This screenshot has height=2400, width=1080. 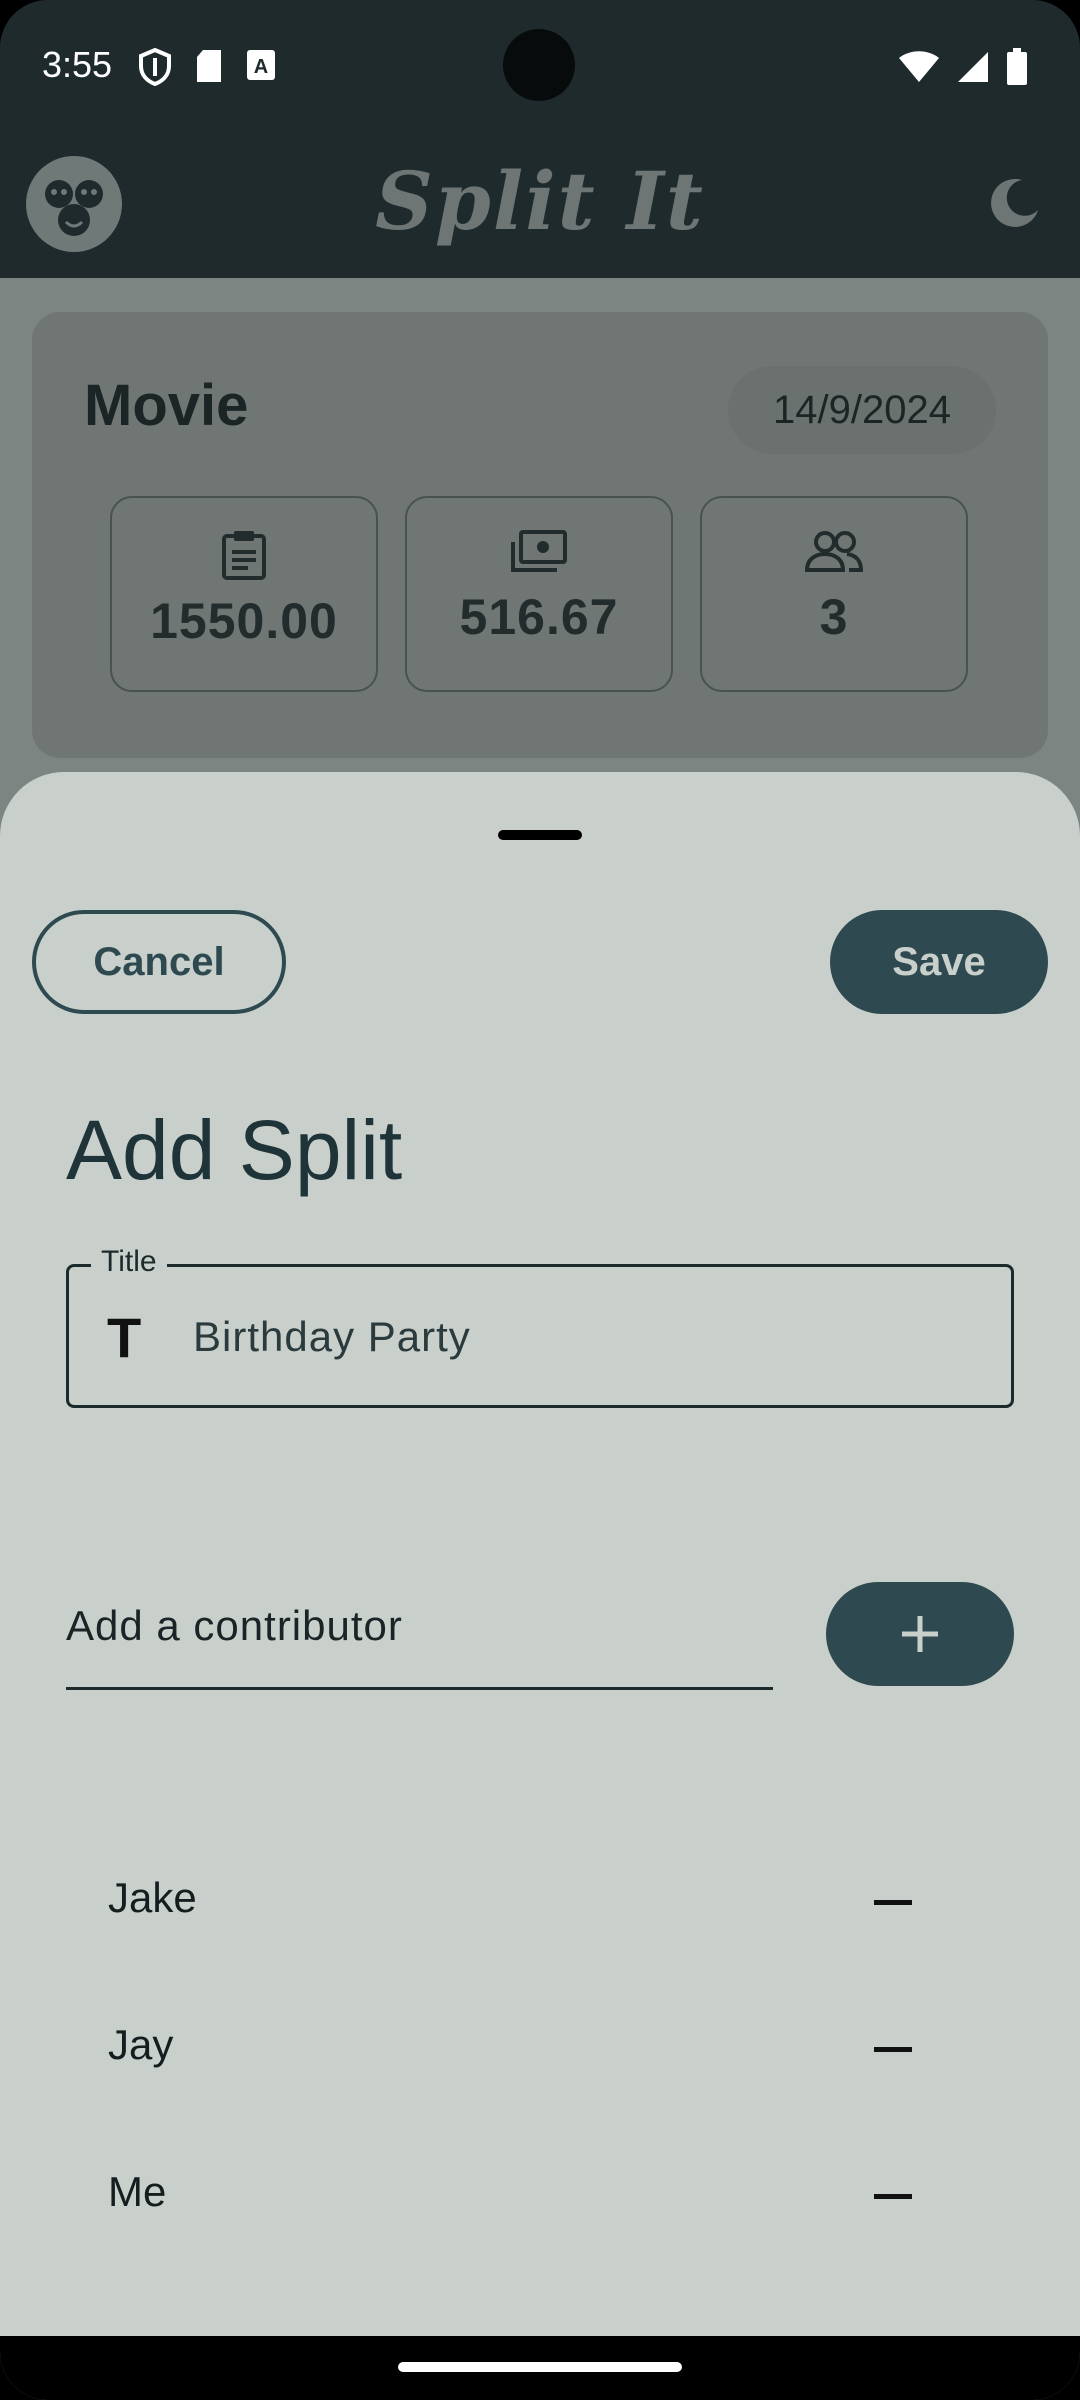 What do you see at coordinates (166, 405) in the screenshot?
I see `split-name: Movie` at bounding box center [166, 405].